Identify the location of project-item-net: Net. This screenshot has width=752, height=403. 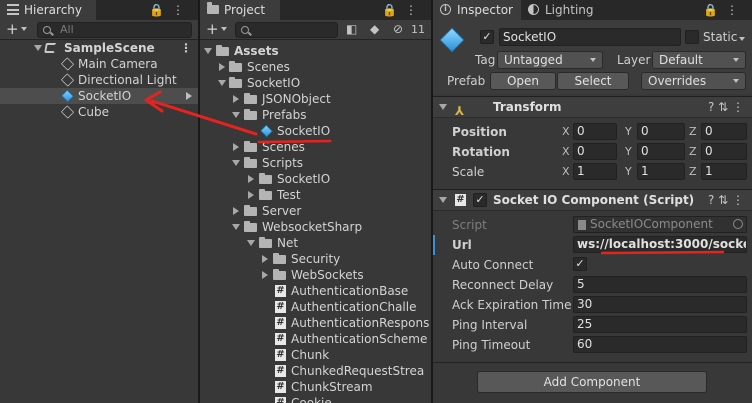
(315, 243).